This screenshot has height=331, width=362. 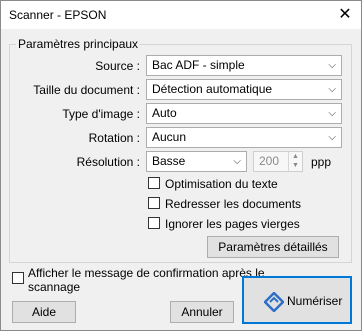 I want to click on resolution-value: Basse, so click(x=169, y=161).